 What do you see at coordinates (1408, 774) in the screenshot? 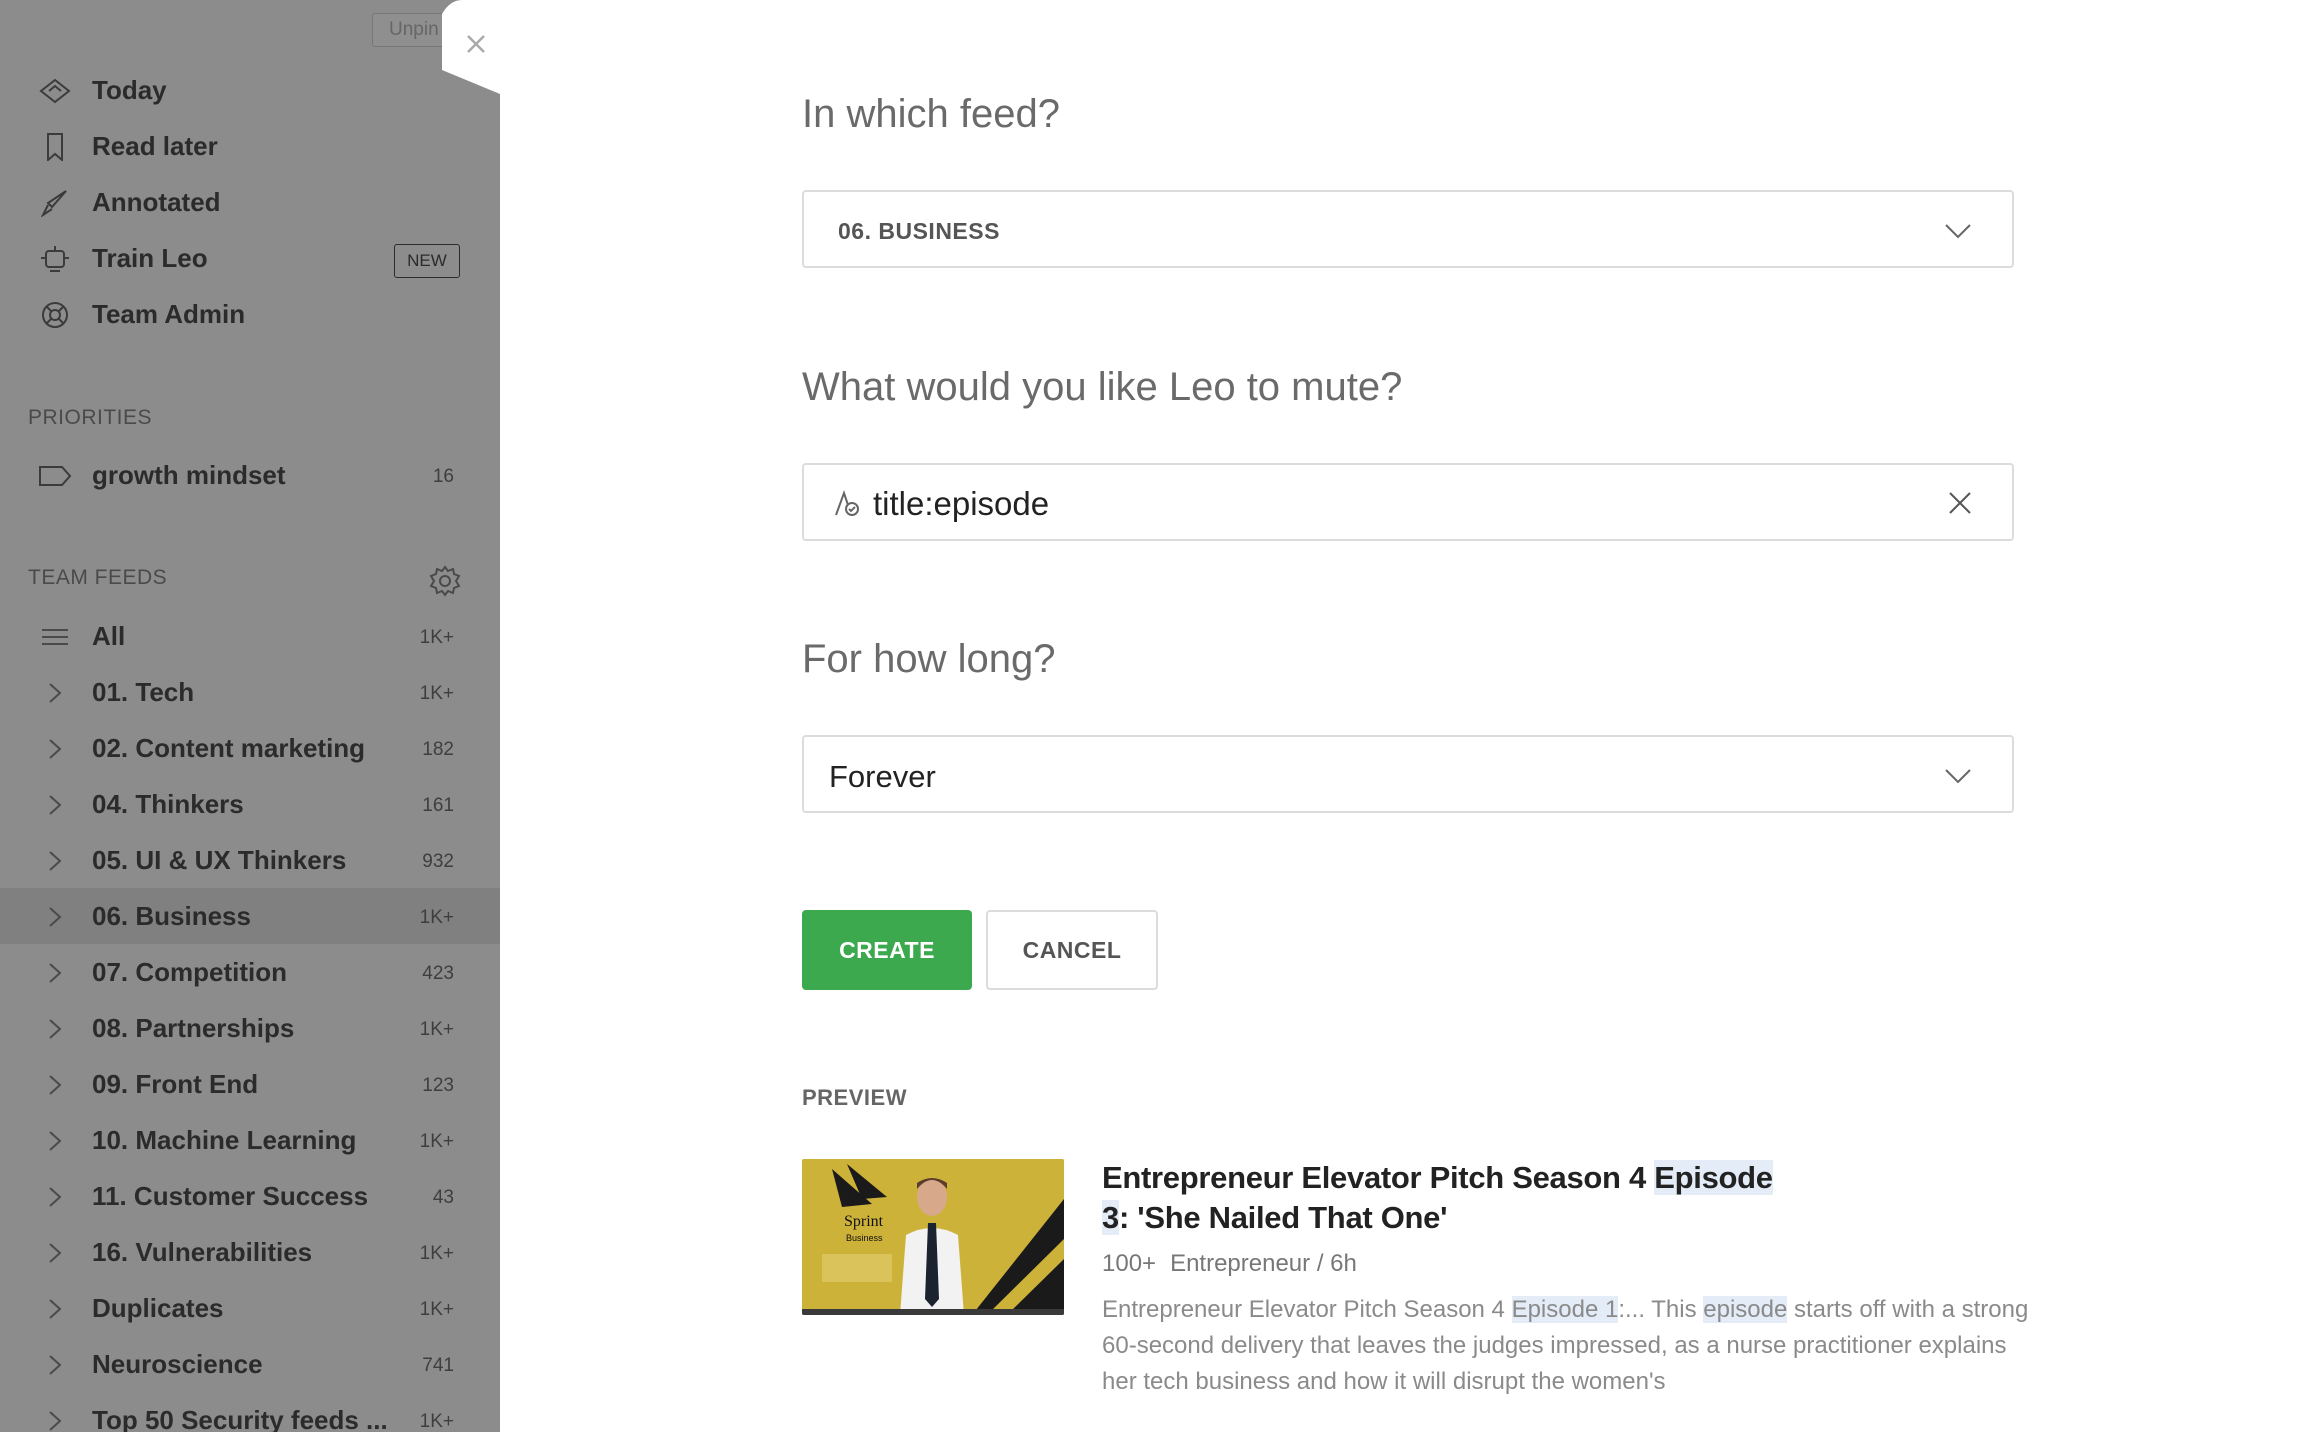
I see `duration-select: Forever` at bounding box center [1408, 774].